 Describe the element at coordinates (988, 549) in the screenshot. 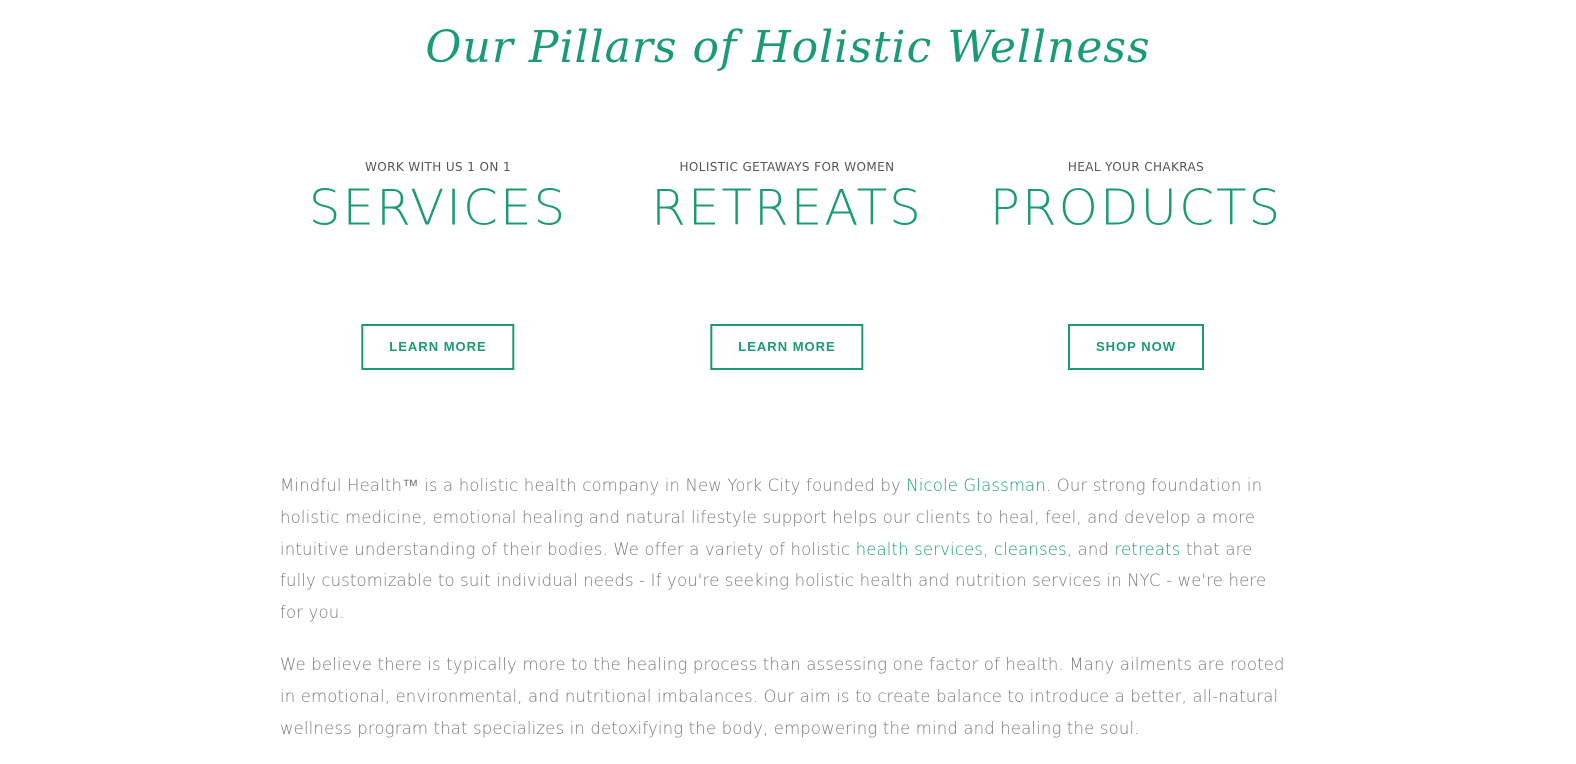

I see `about-text: ,` at that location.